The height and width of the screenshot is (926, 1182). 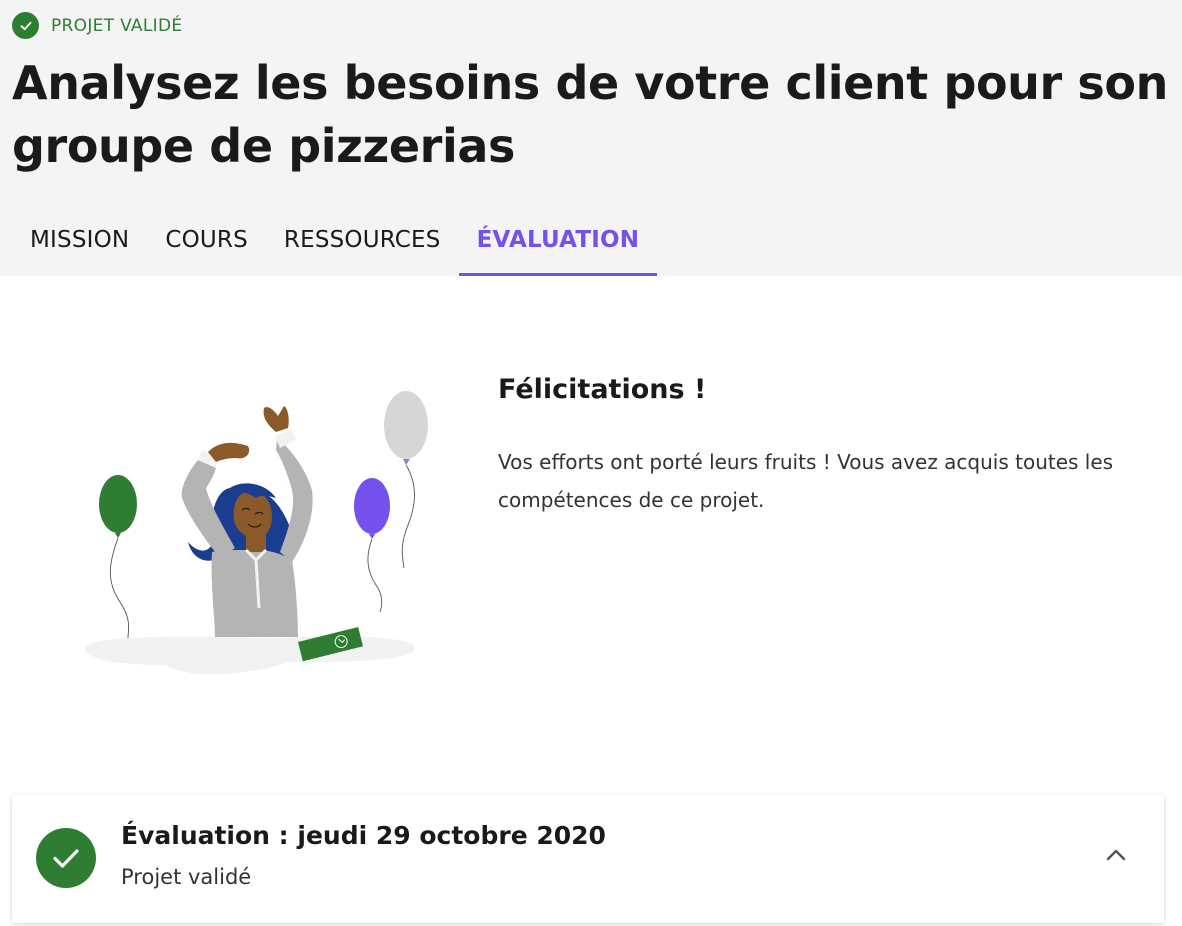 What do you see at coordinates (362, 240) in the screenshot?
I see `tab-ressources: RESSOURCES` at bounding box center [362, 240].